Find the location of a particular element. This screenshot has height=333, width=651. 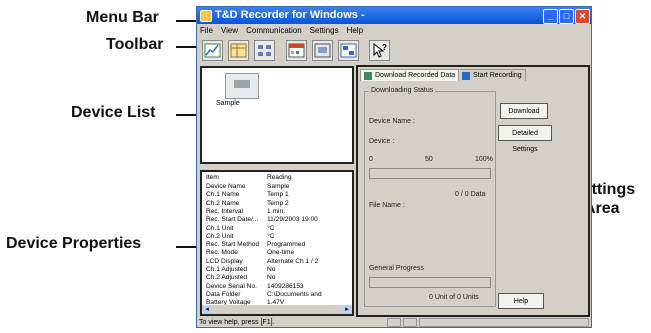

property-row: Rec. Interval 1 min. is located at coordinates (279, 212).